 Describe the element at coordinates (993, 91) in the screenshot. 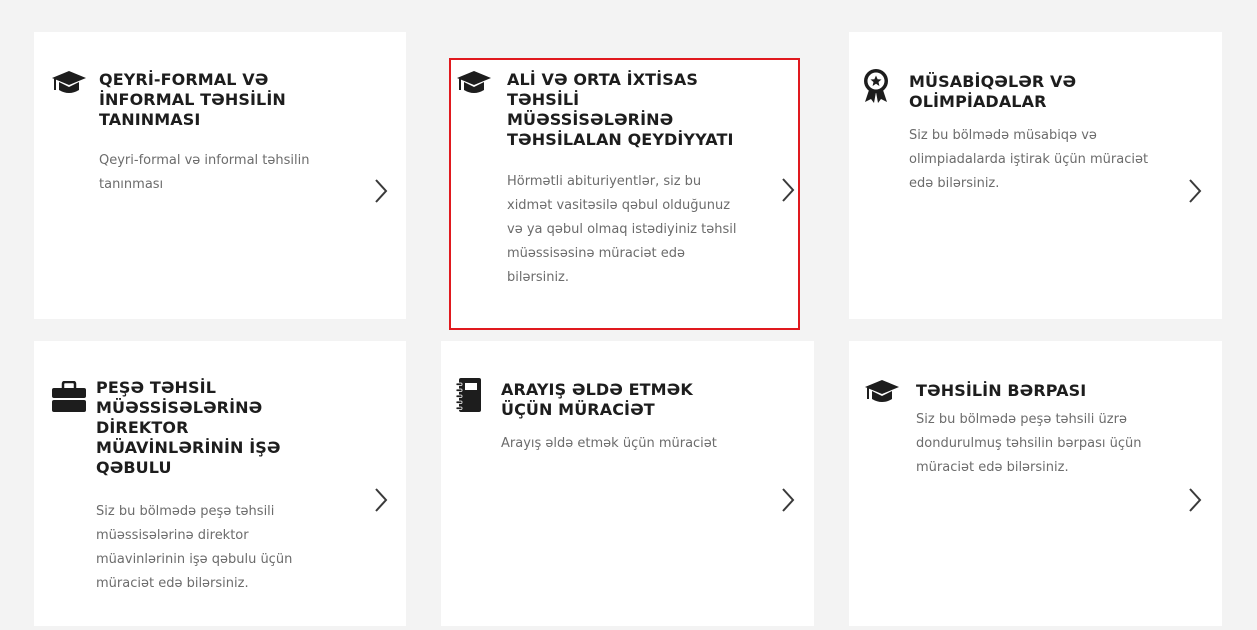

I see `card-title: MÜSABİQƏLƏR VƏ OLİMPİADALAR` at that location.